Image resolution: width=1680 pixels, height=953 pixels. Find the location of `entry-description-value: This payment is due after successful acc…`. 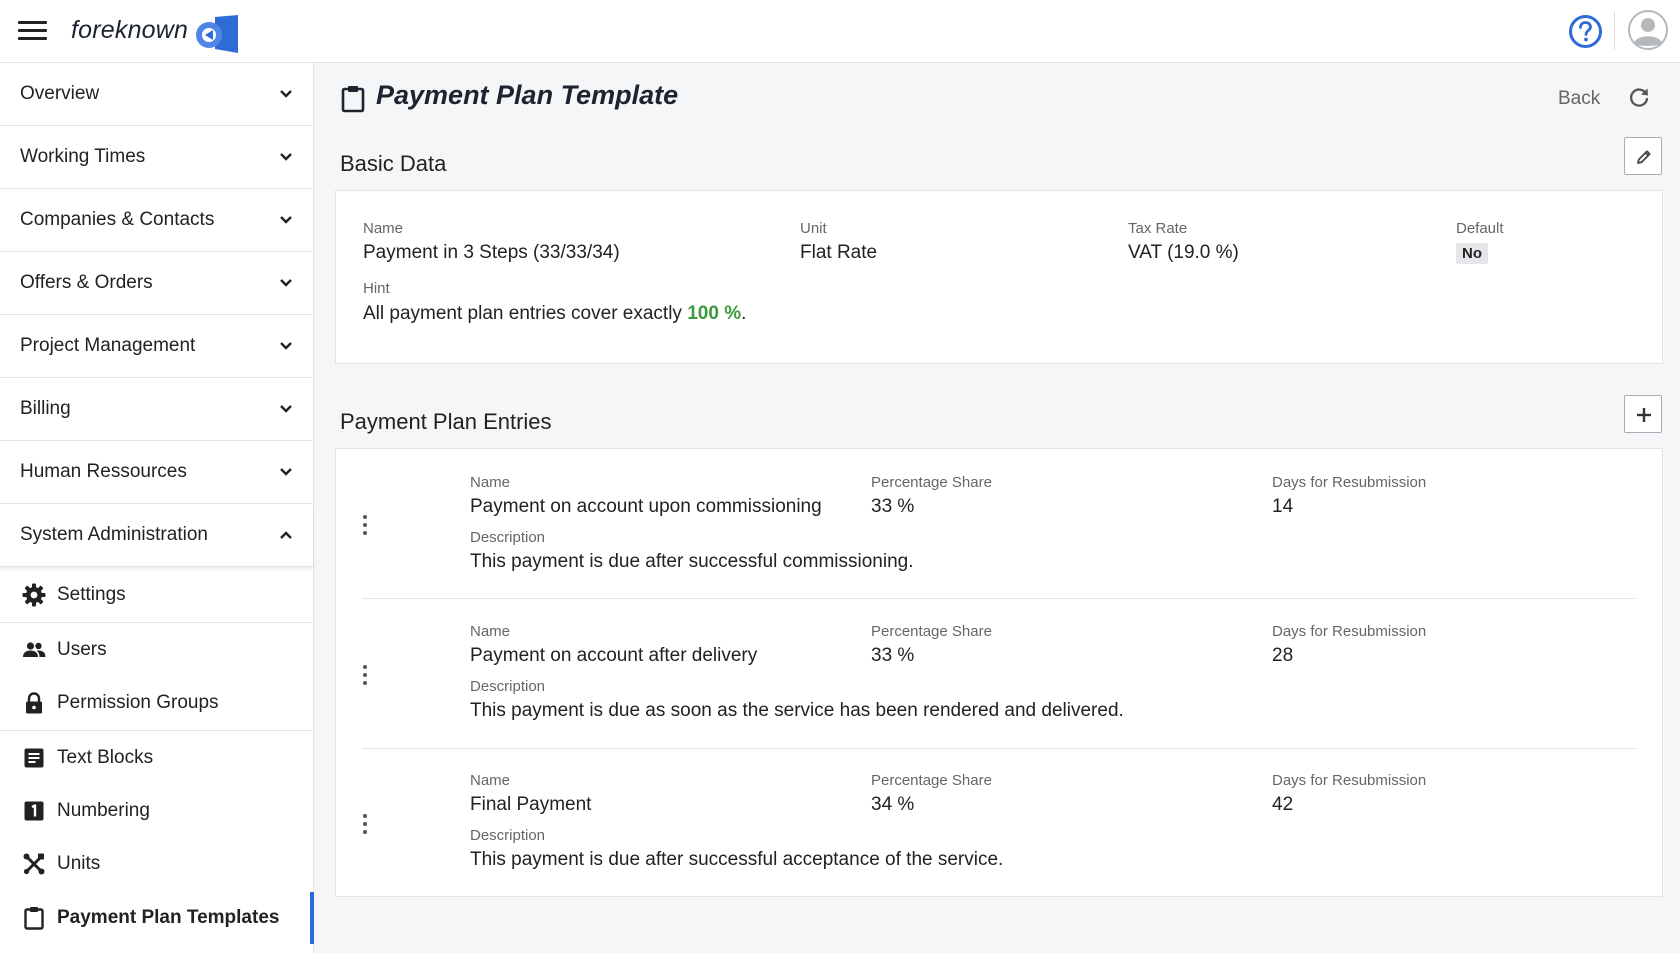

entry-description-value: This payment is due after successful acc… is located at coordinates (737, 859).